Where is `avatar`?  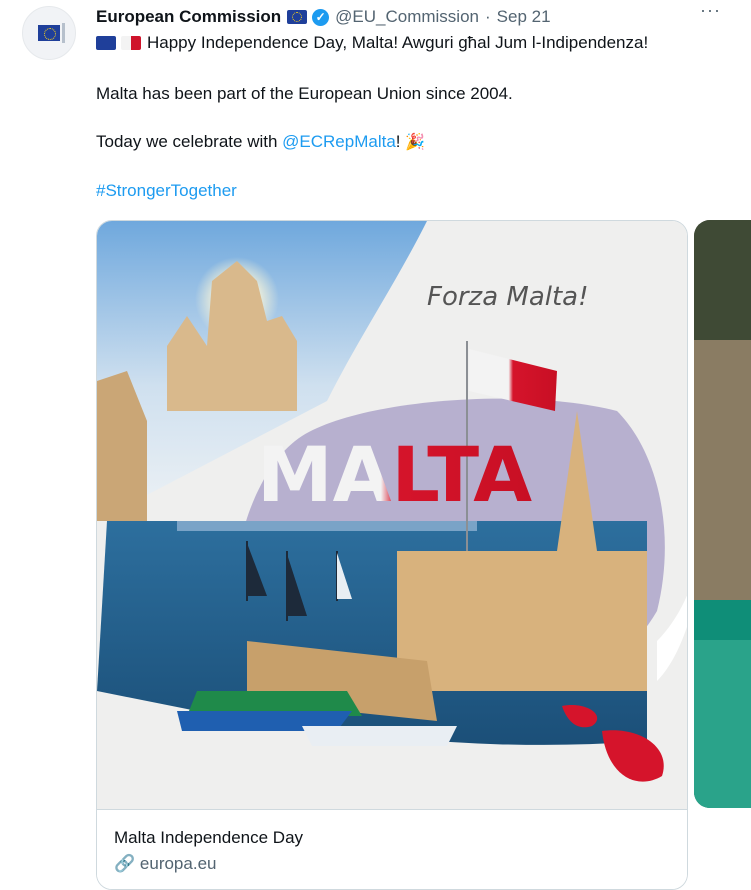 avatar is located at coordinates (49, 33).